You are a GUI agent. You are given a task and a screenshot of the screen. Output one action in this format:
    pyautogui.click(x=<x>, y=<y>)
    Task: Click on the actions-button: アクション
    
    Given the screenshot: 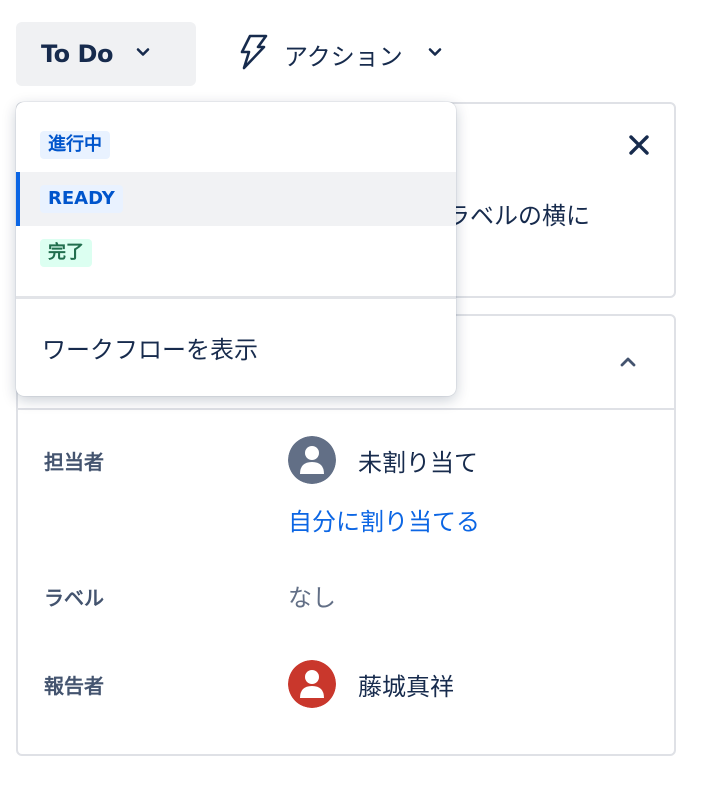 What is the action you would take?
    pyautogui.click(x=339, y=54)
    